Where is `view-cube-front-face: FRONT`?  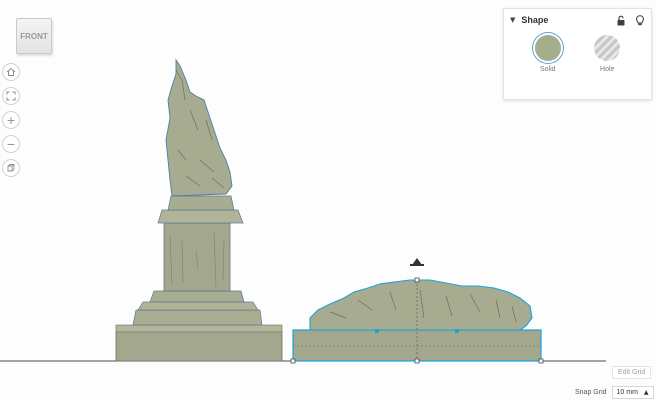
view-cube-front-face: FRONT is located at coordinates (34, 36).